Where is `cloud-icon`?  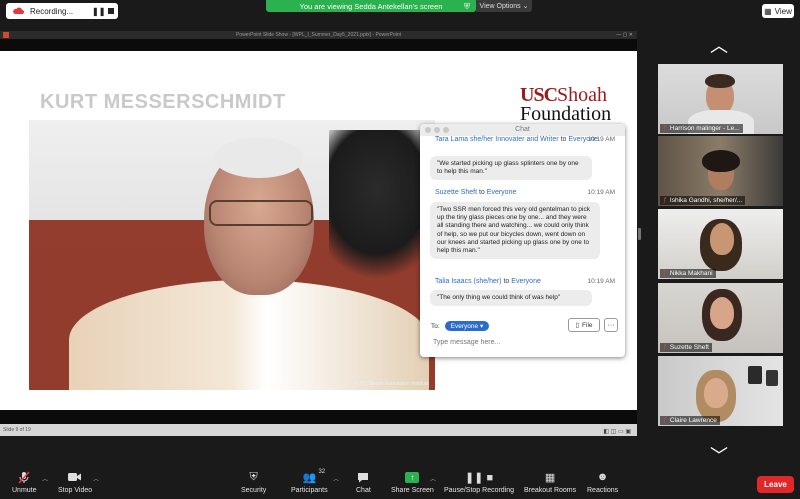
cloud-icon is located at coordinates (18, 12).